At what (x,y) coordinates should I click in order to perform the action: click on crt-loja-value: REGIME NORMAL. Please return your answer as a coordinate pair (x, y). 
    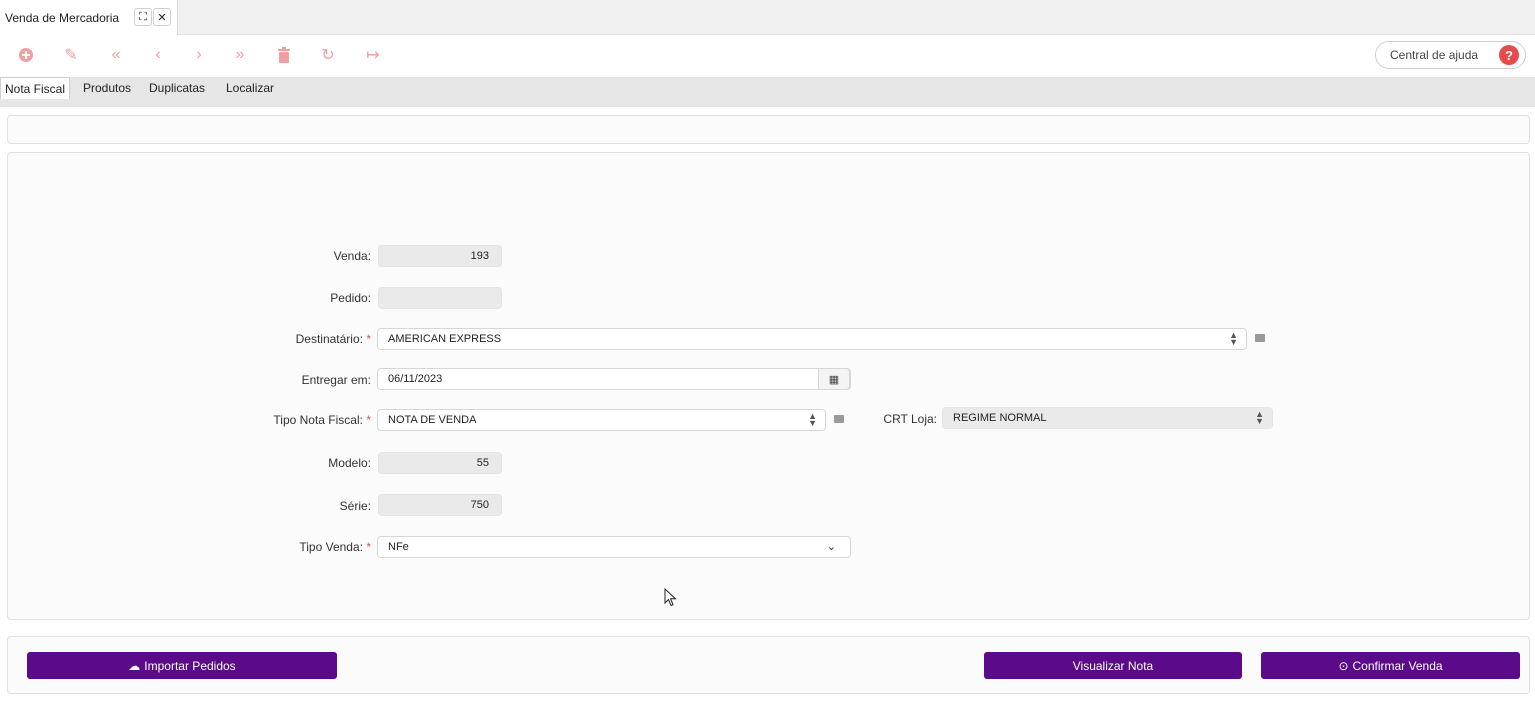
    Looking at the image, I should click on (1000, 418).